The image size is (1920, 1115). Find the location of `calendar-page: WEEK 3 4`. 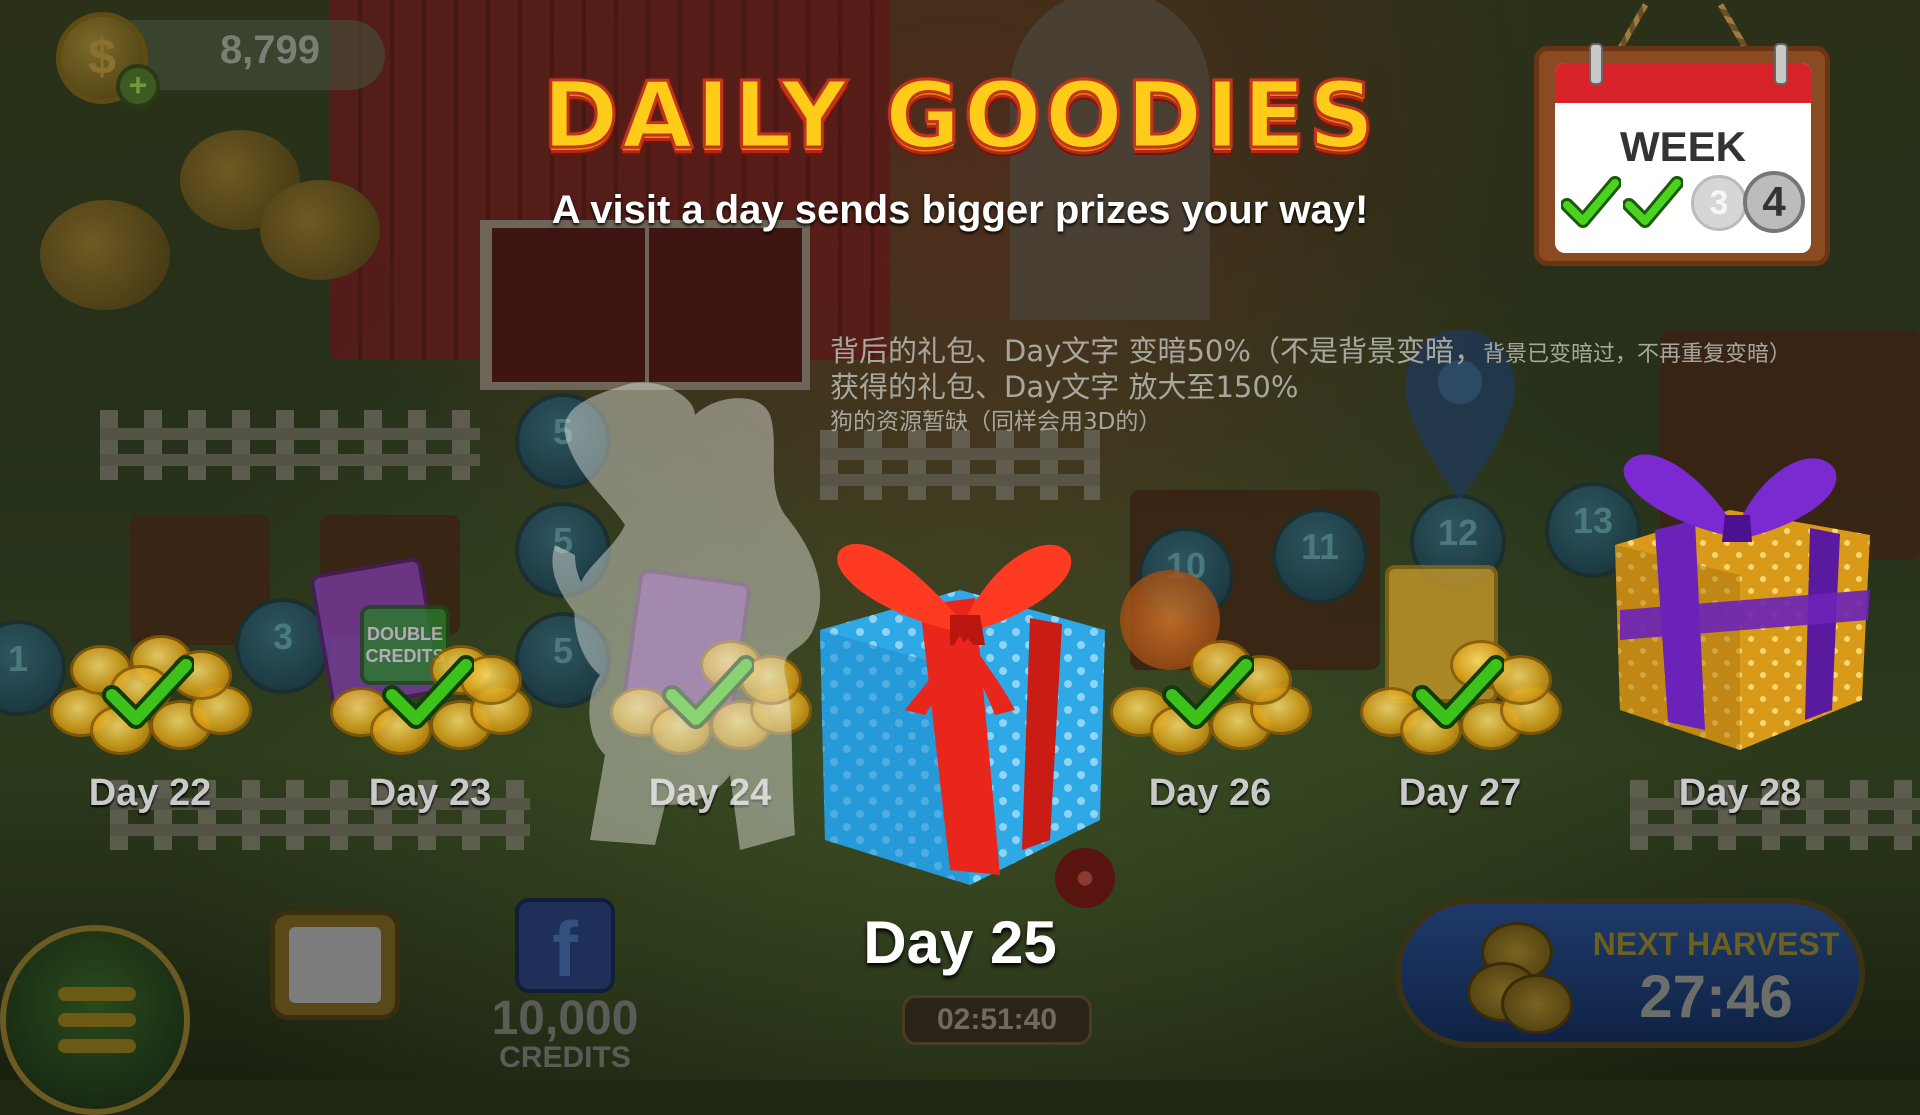

calendar-page: WEEK 3 4 is located at coordinates (1683, 158).